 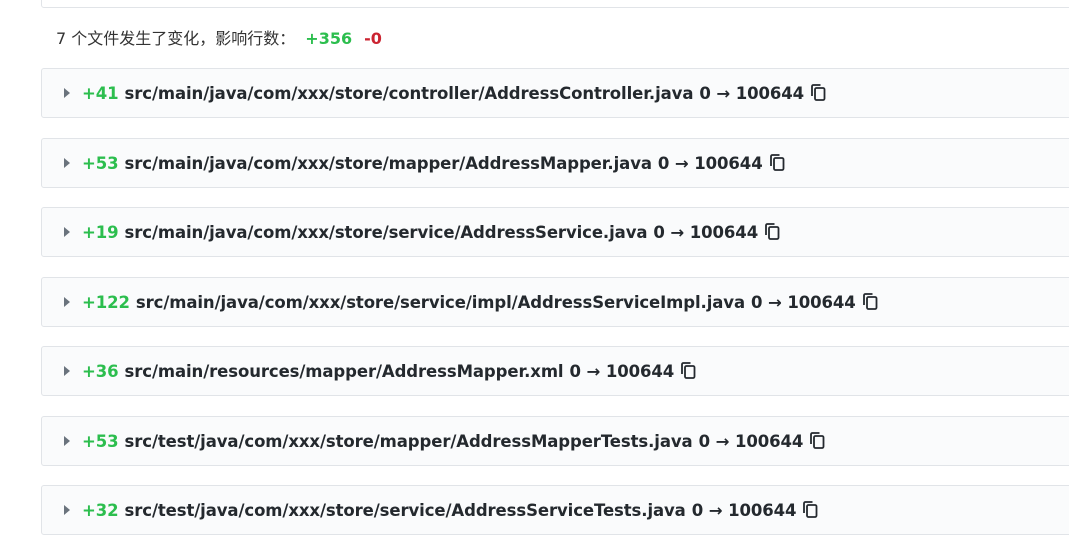 I want to click on file-added-lines: +36, so click(x=100, y=371).